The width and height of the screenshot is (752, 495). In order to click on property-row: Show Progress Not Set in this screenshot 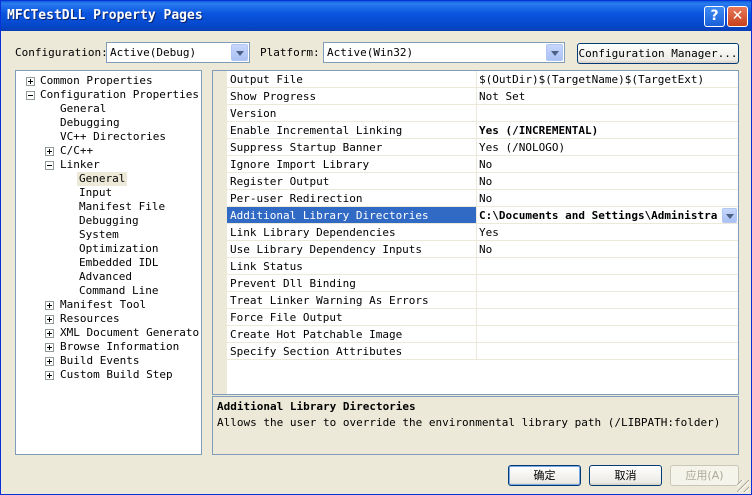, I will do `click(482, 96)`.